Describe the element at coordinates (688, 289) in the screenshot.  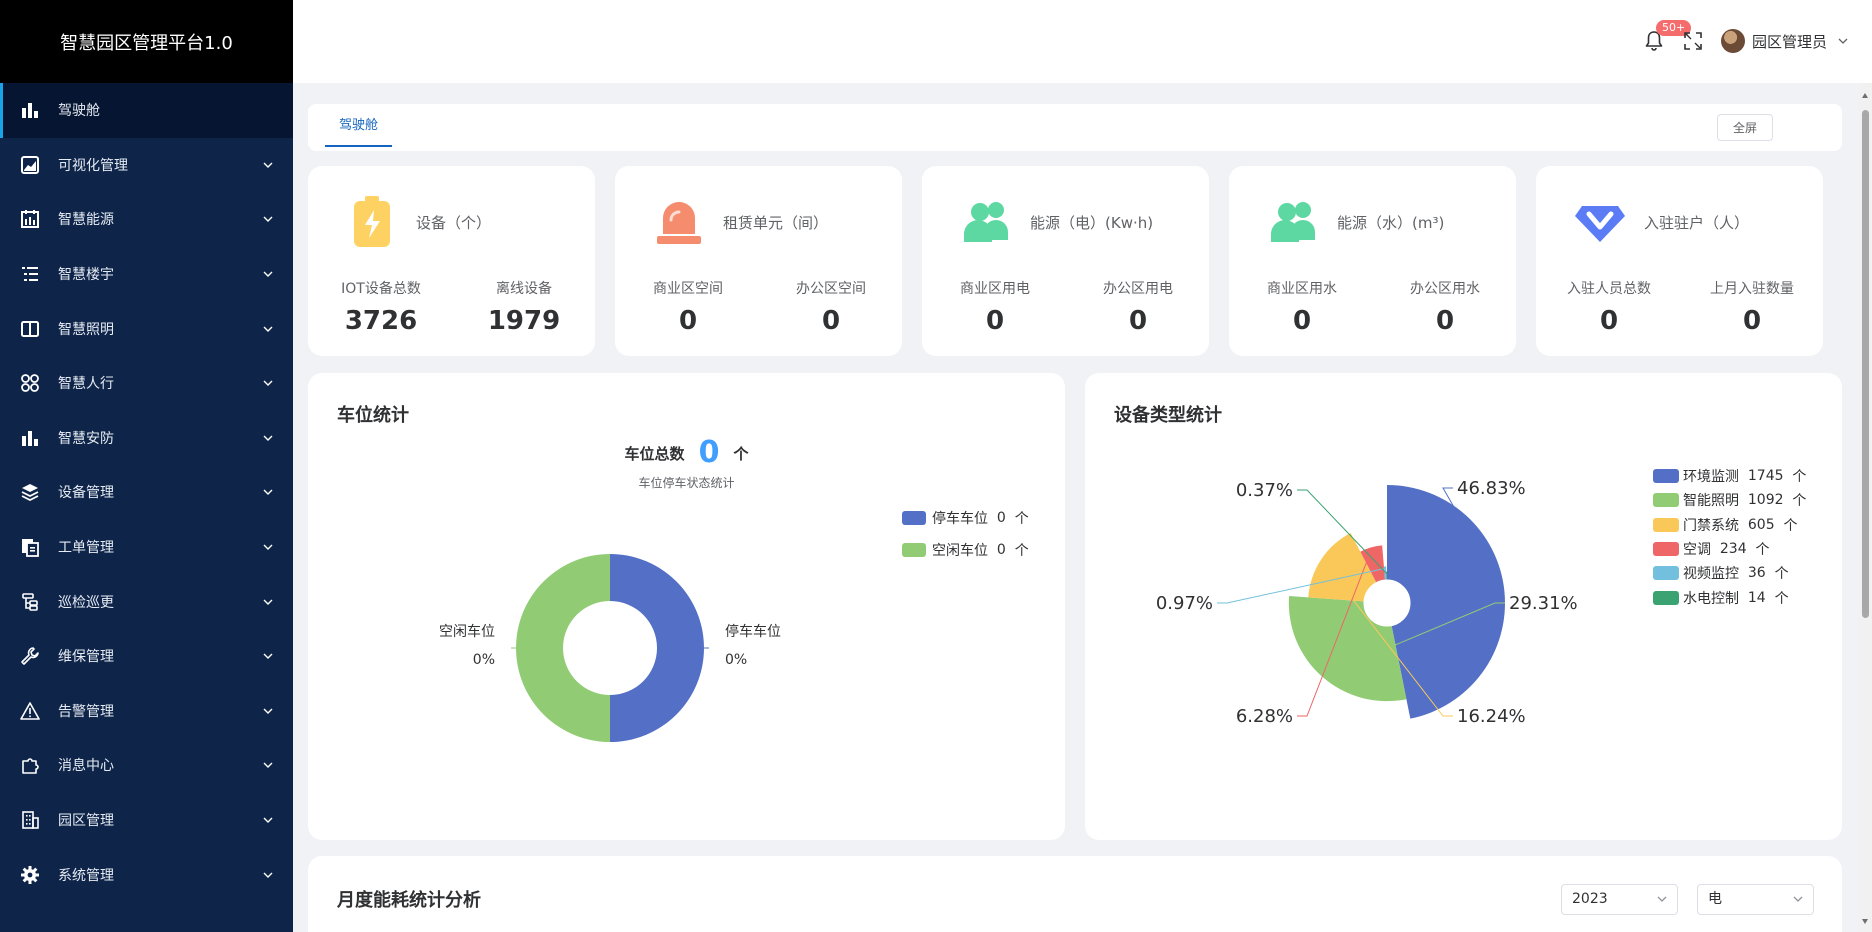
I see `stat-item-label: 商业区空间` at that location.